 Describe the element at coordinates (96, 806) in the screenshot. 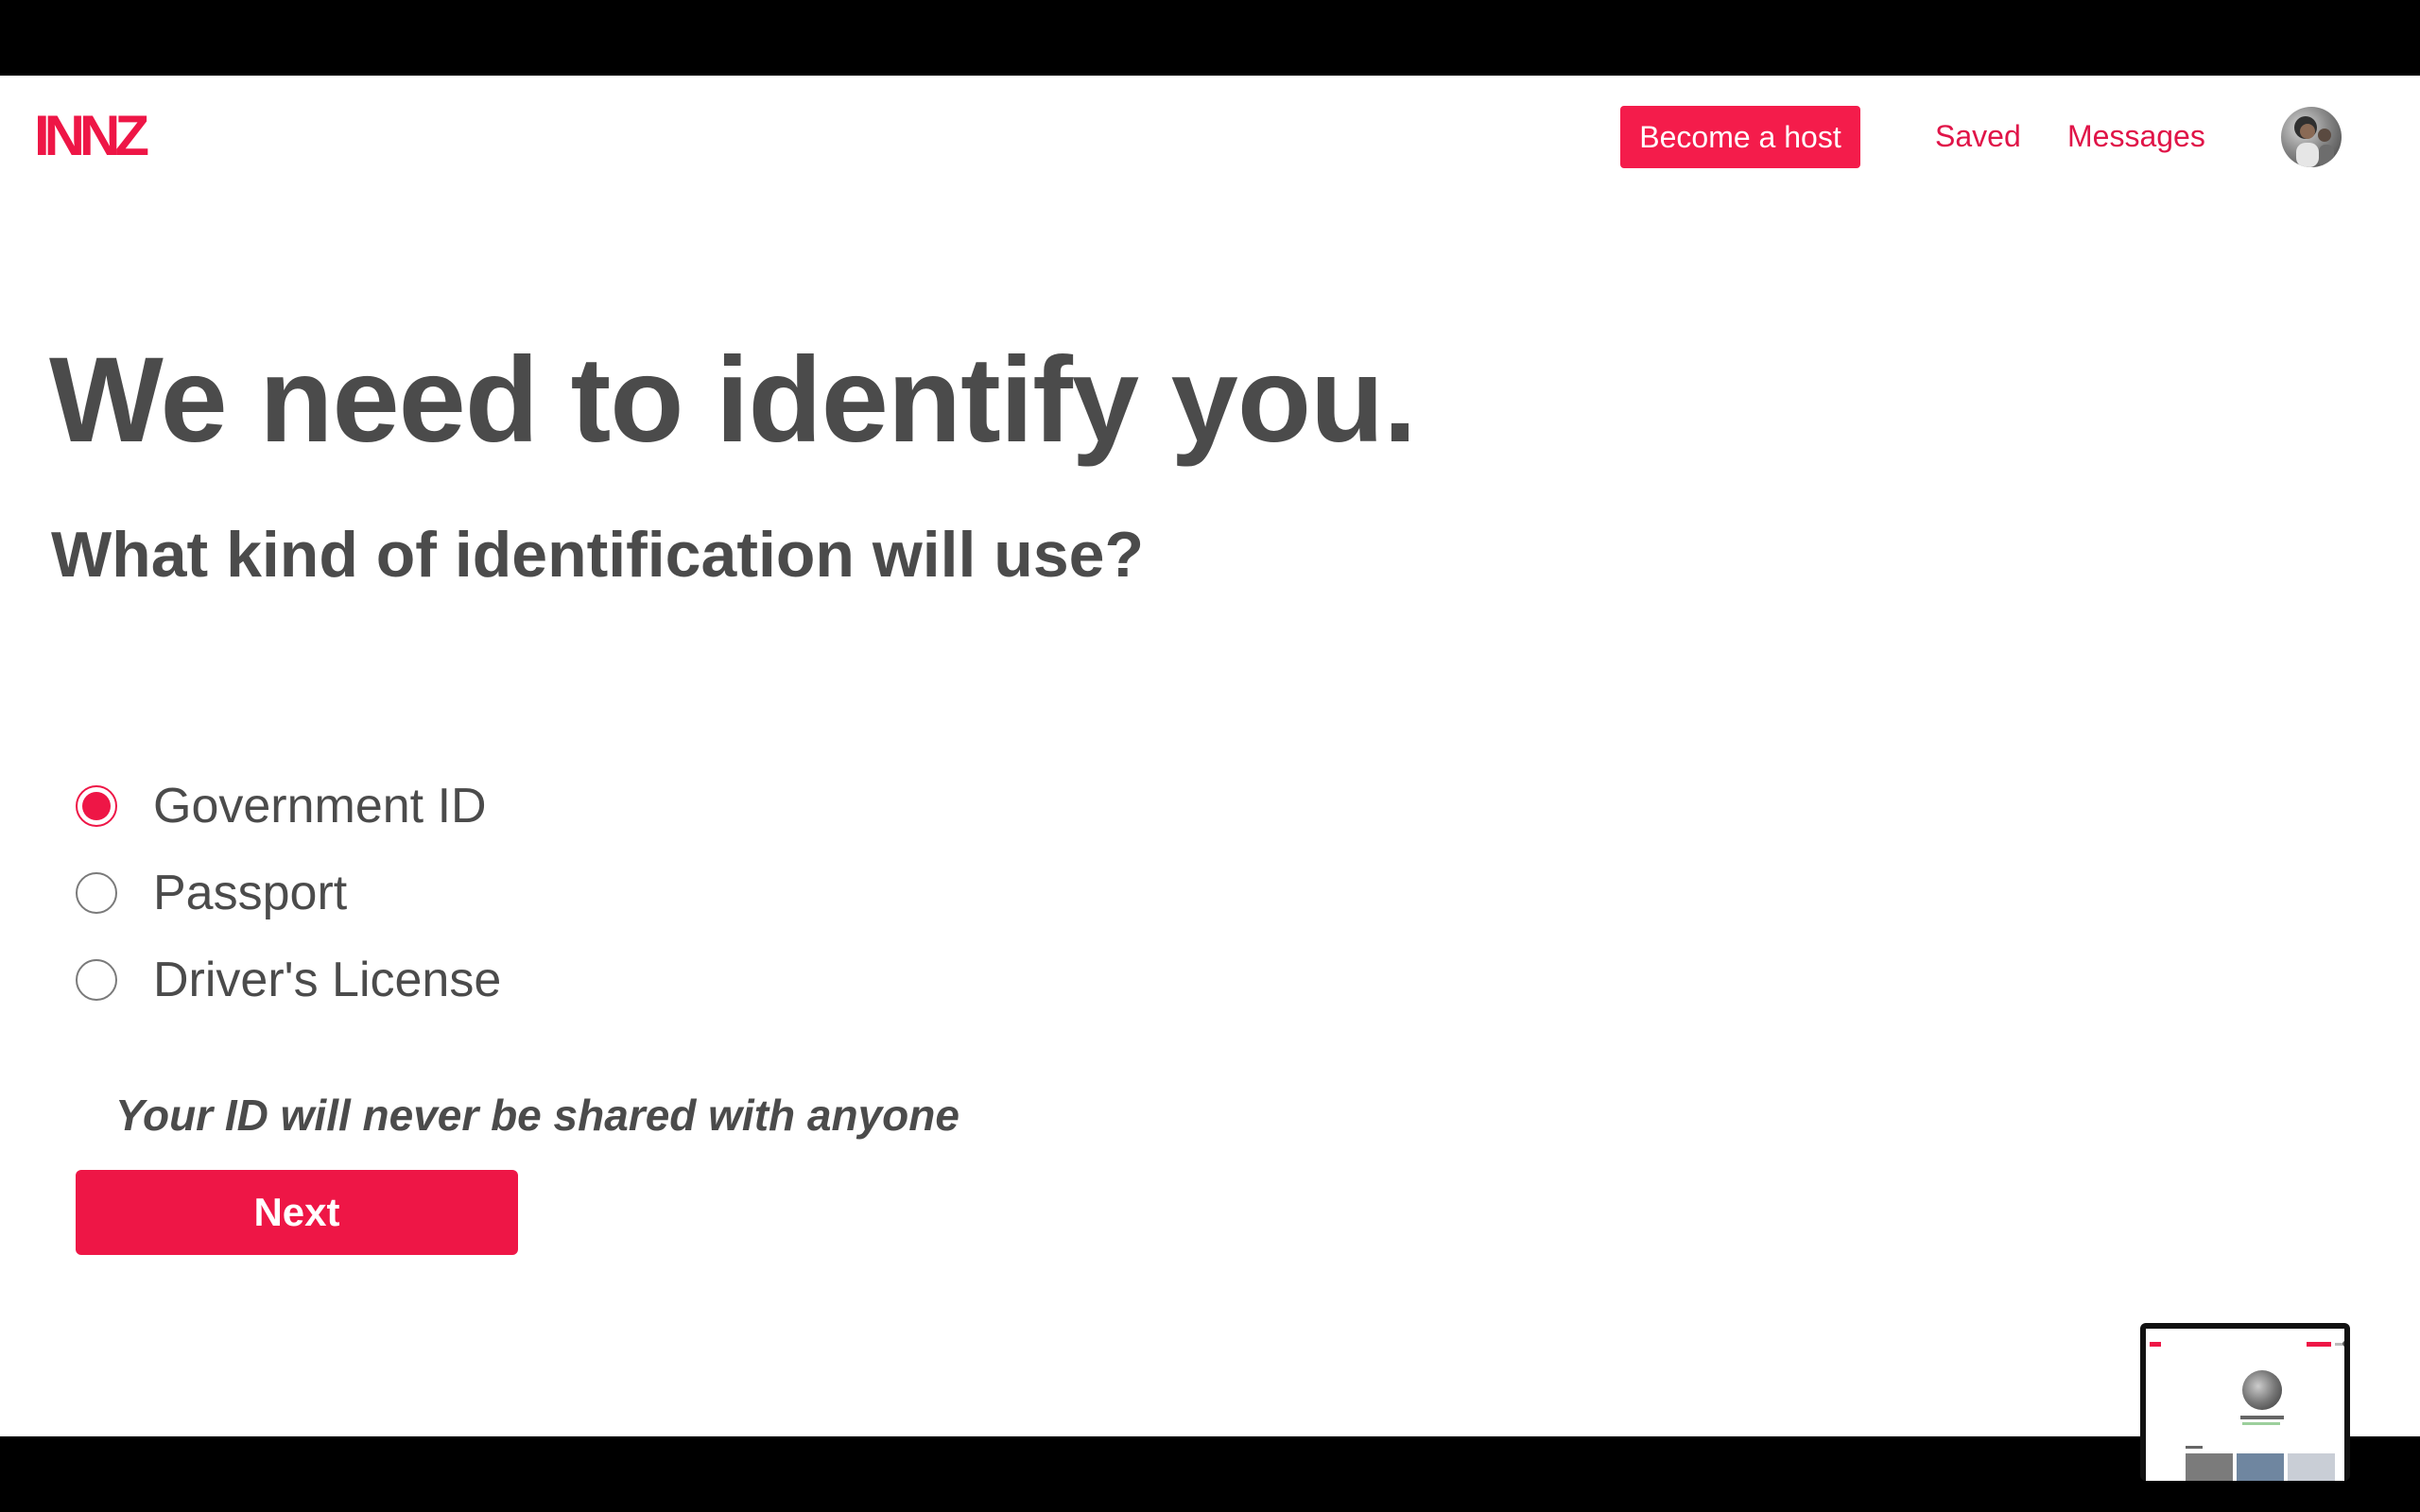

I see `radio-checked-icon` at that location.